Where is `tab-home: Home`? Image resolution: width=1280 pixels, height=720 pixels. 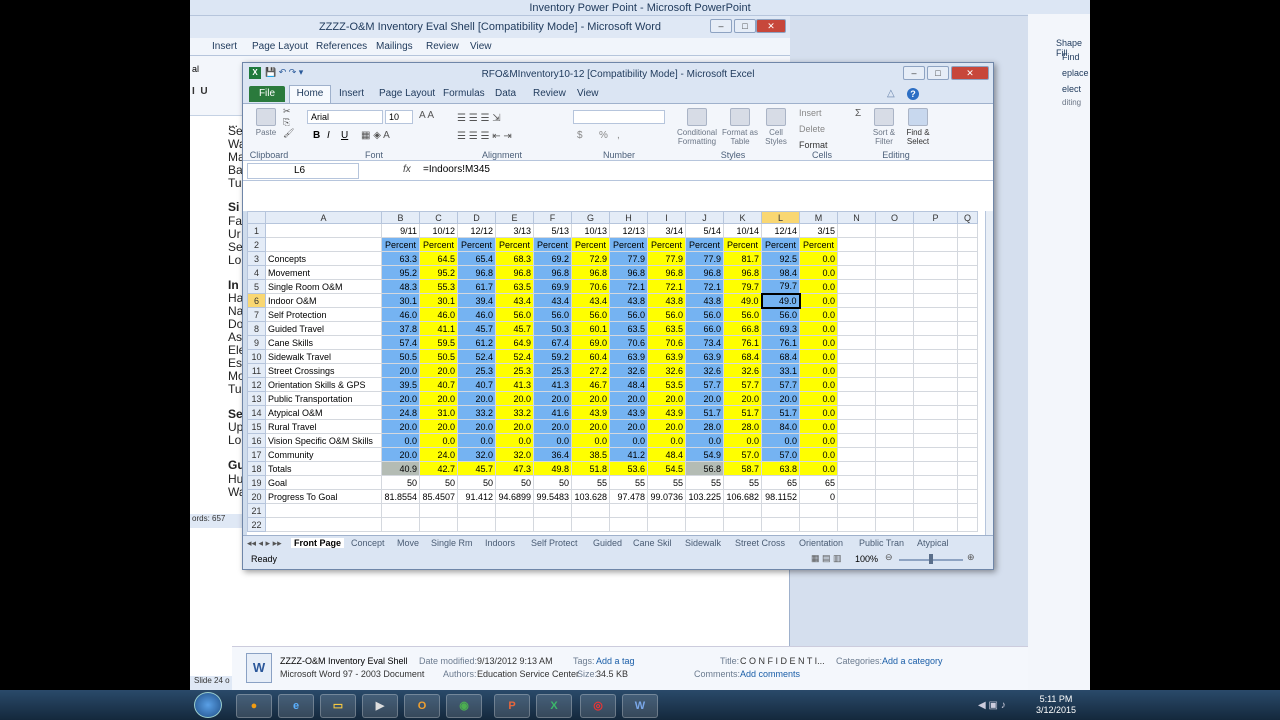 tab-home: Home is located at coordinates (310, 94).